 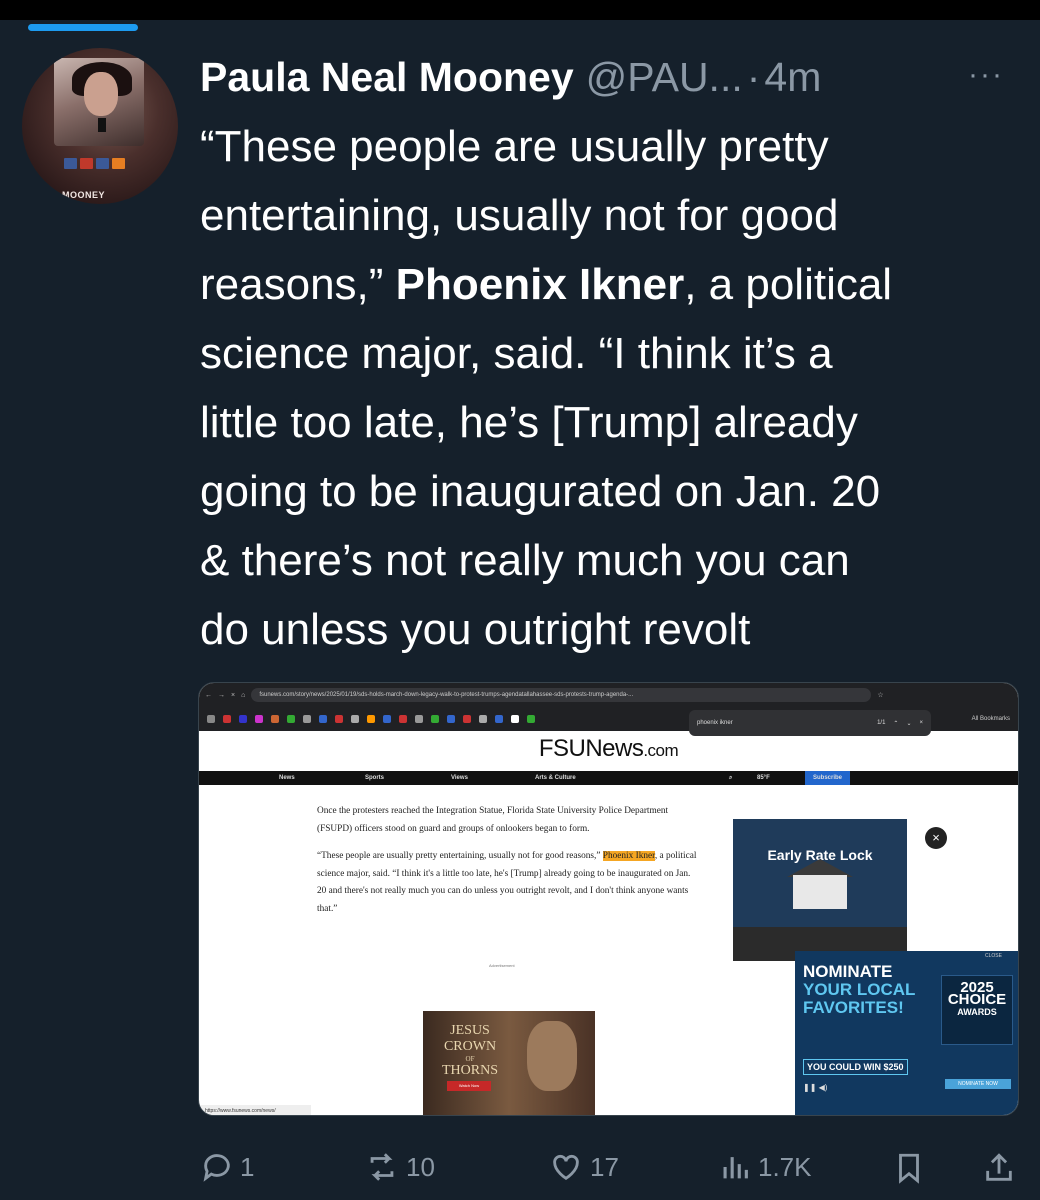 I want to click on like-button: 17, so click(x=583, y=1167).